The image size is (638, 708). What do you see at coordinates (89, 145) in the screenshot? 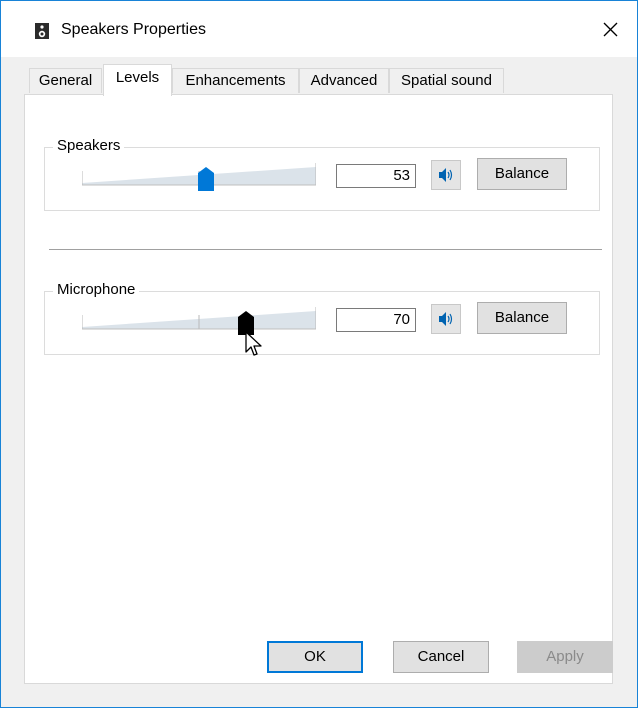
I see `speakers-label: Speakers` at bounding box center [89, 145].